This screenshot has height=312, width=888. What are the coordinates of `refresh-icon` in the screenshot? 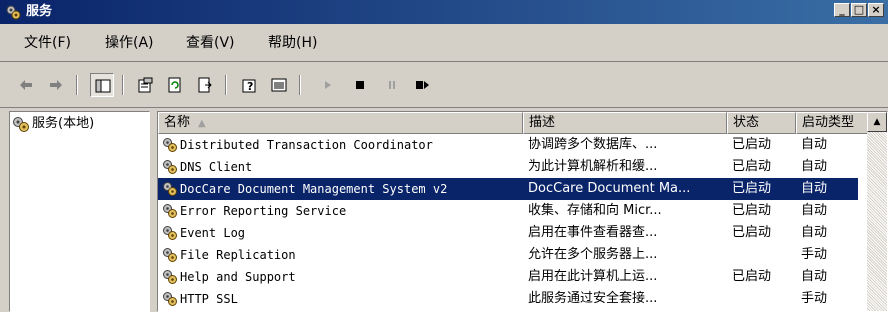 It's located at (174, 85).